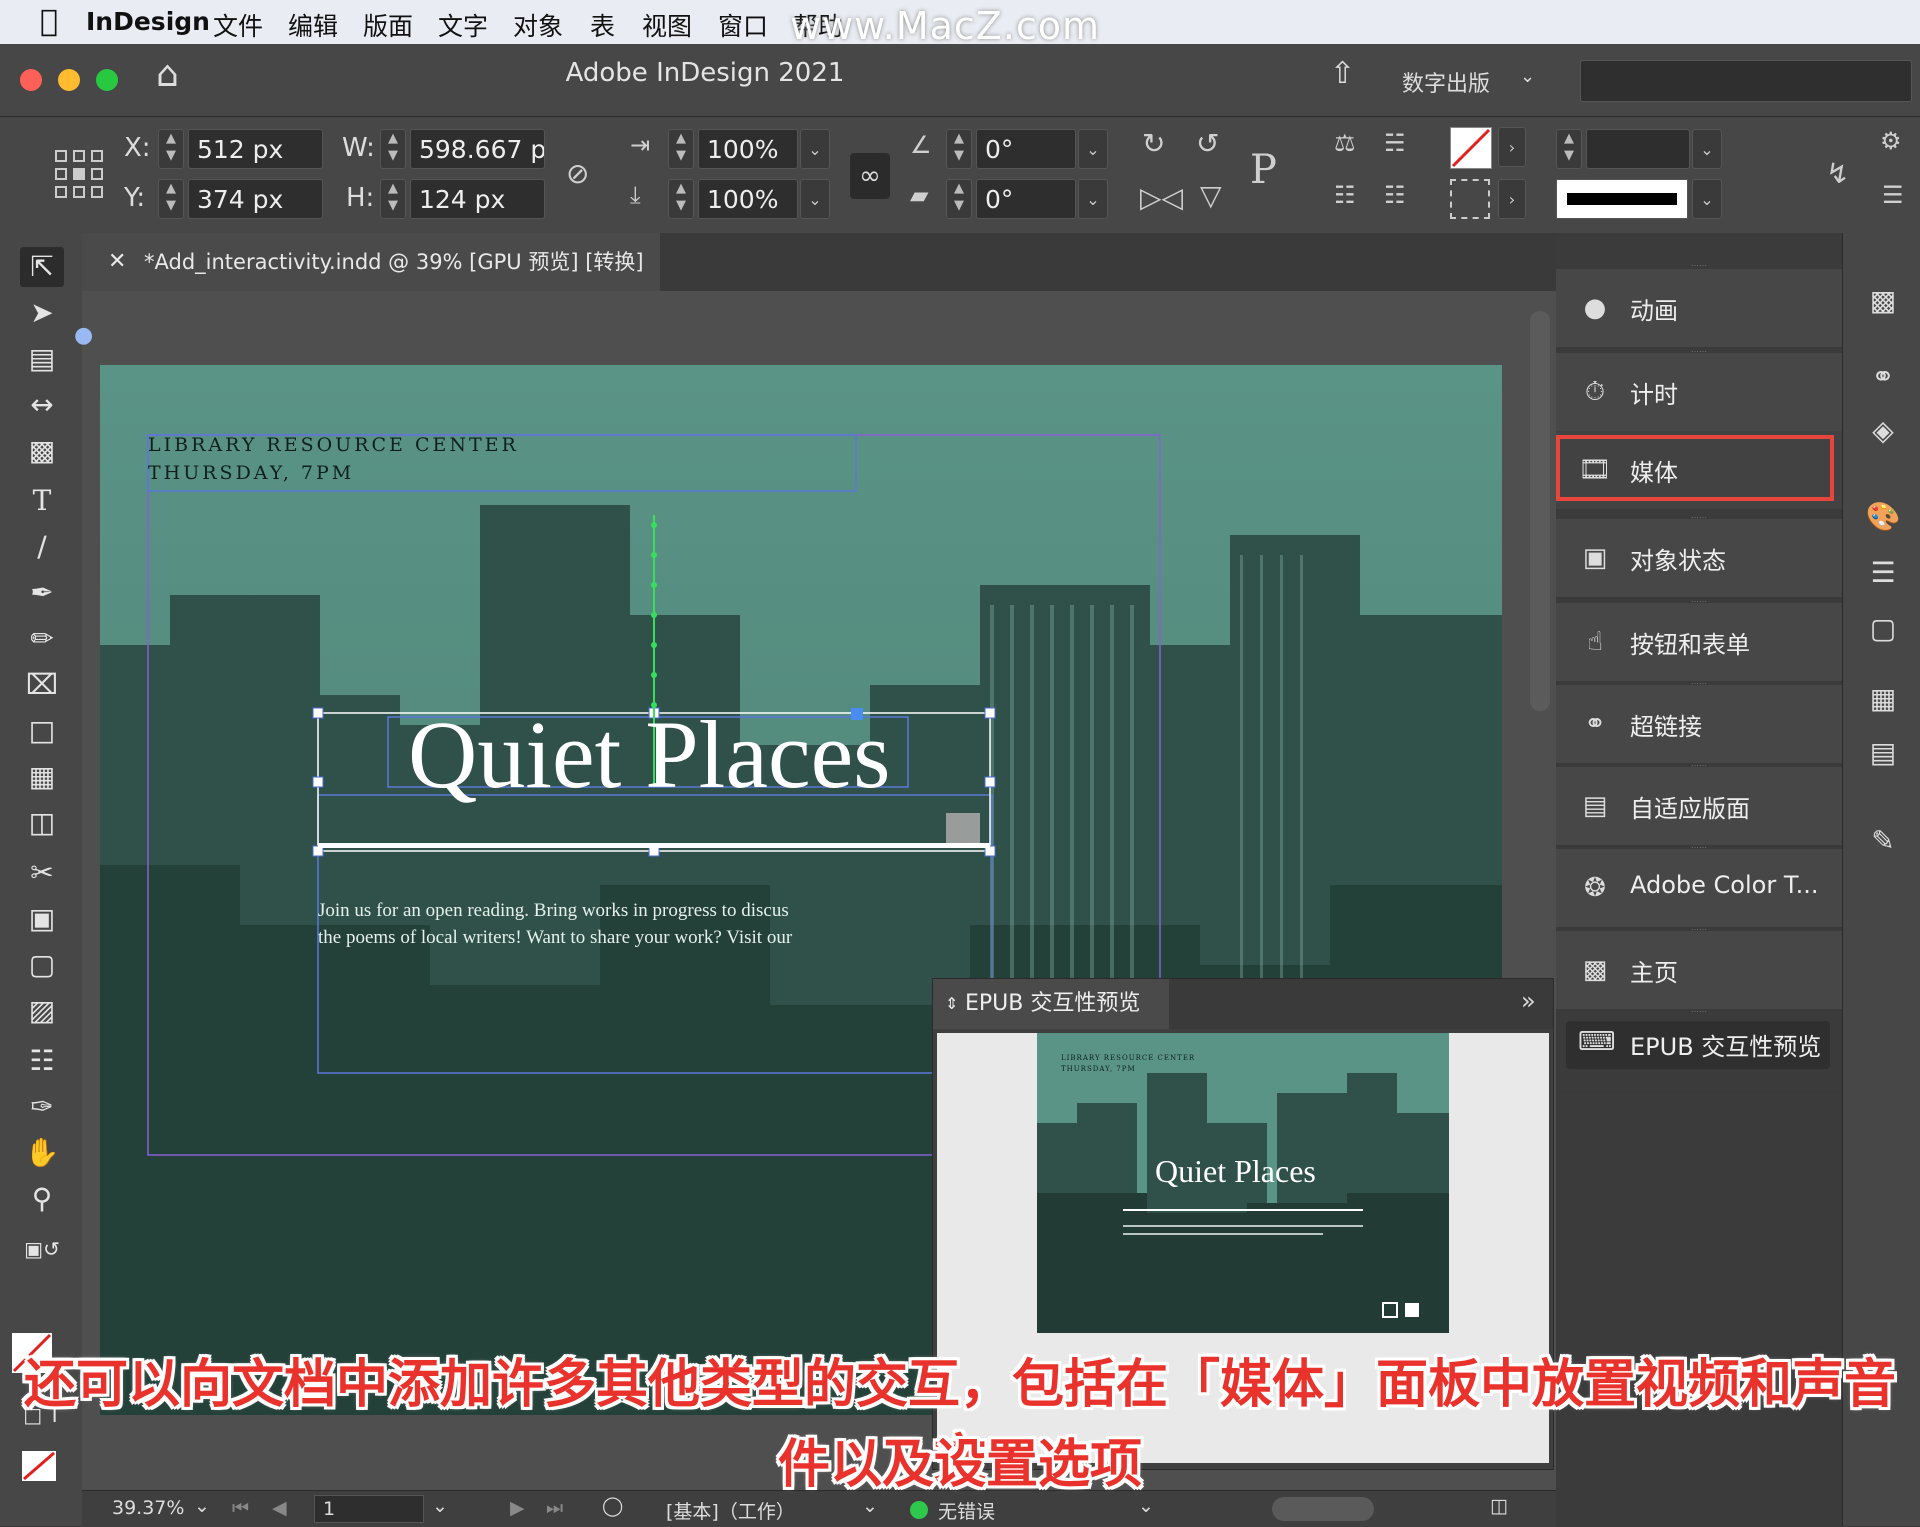 This screenshot has width=1920, height=1527. I want to click on page-number-field: 1, so click(369, 1509).